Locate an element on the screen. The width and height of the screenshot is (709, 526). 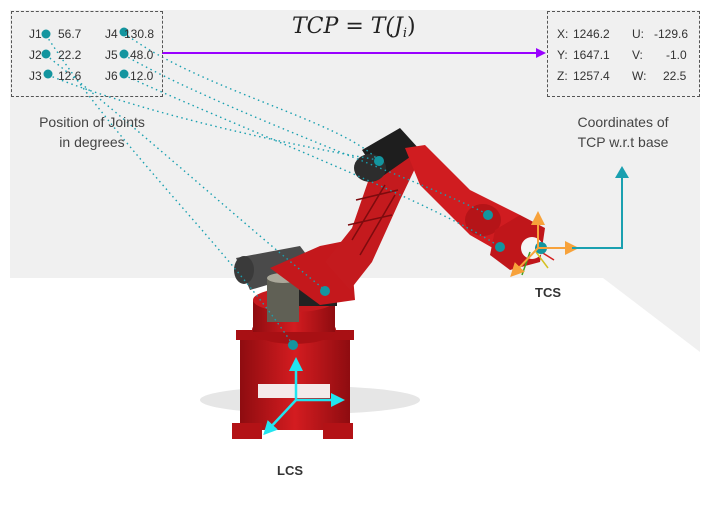
joint-value-j3: 12.6 is located at coordinates (70, 76).